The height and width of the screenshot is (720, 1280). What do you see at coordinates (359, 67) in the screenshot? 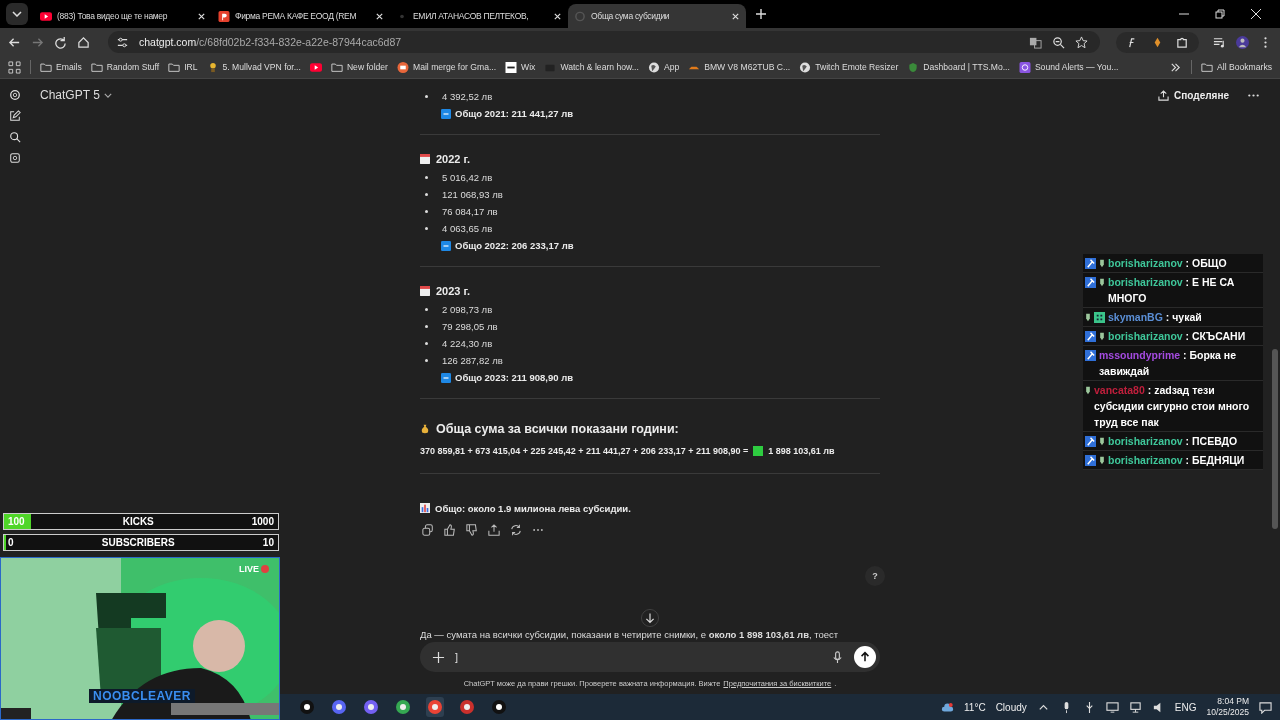
I see `bookmark-item: New folder` at bounding box center [359, 67].